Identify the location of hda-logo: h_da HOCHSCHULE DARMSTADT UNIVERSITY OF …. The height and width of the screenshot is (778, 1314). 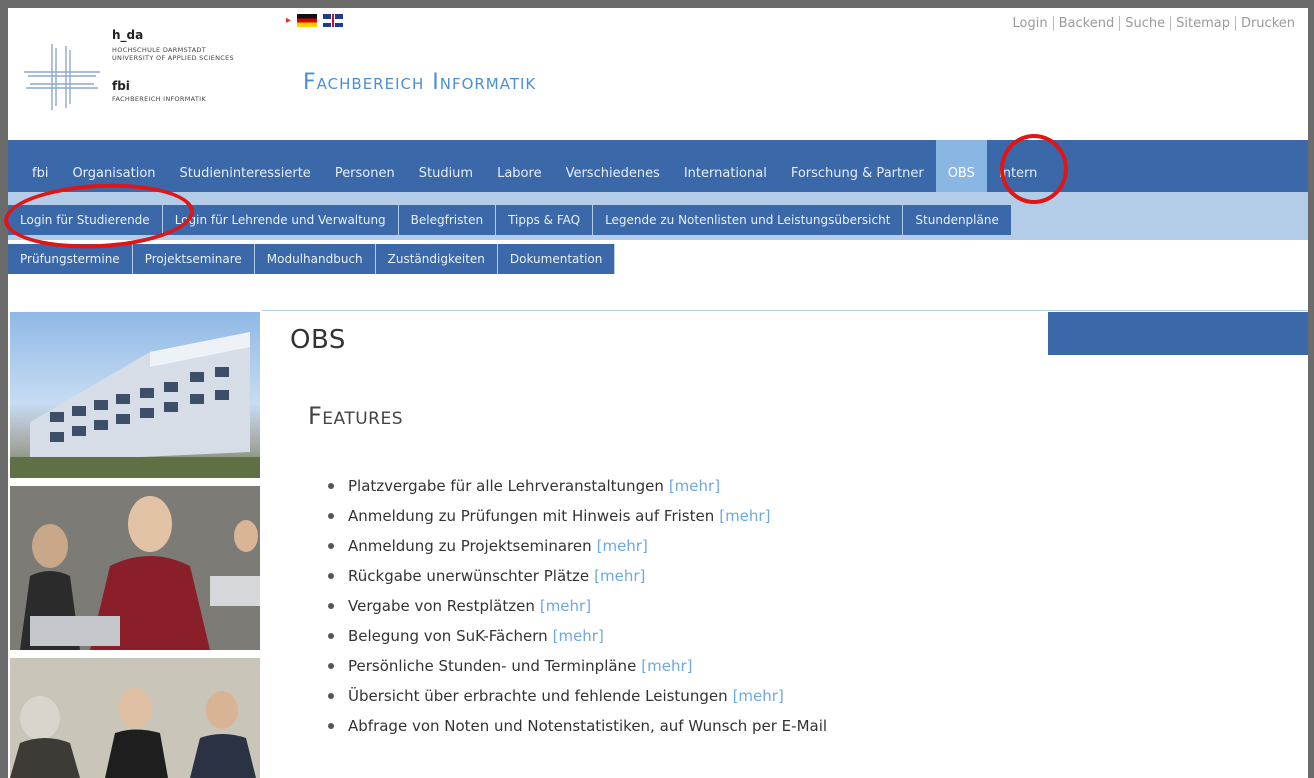
(152, 77).